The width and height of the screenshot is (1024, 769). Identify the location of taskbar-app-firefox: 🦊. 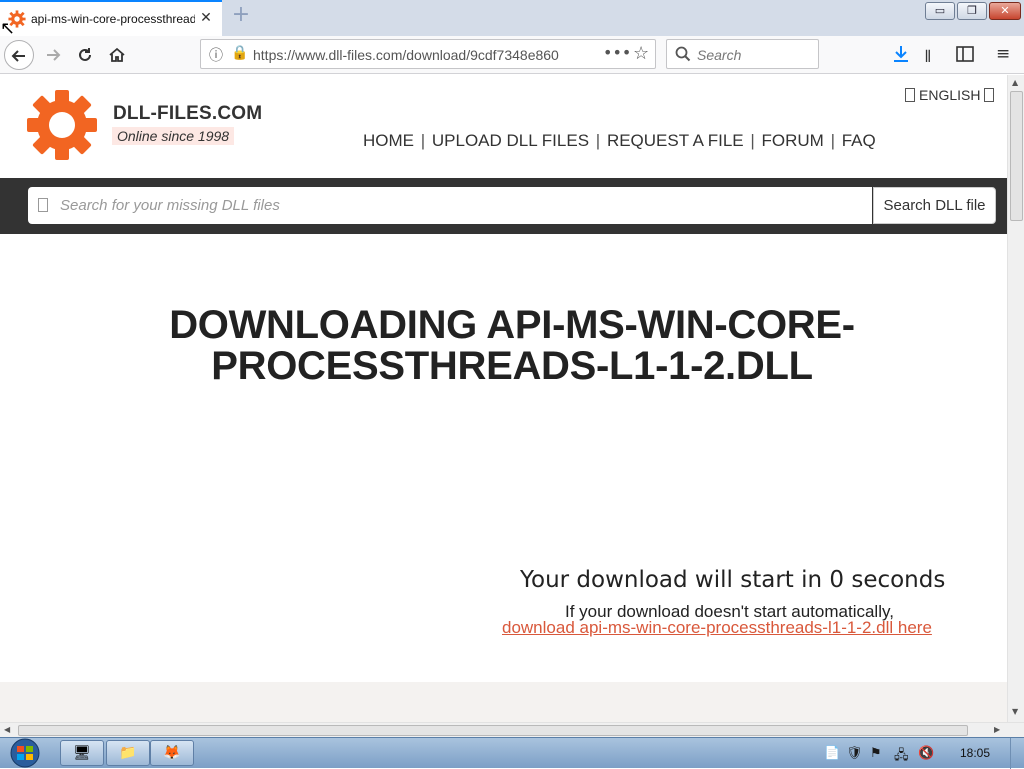
(172, 753).